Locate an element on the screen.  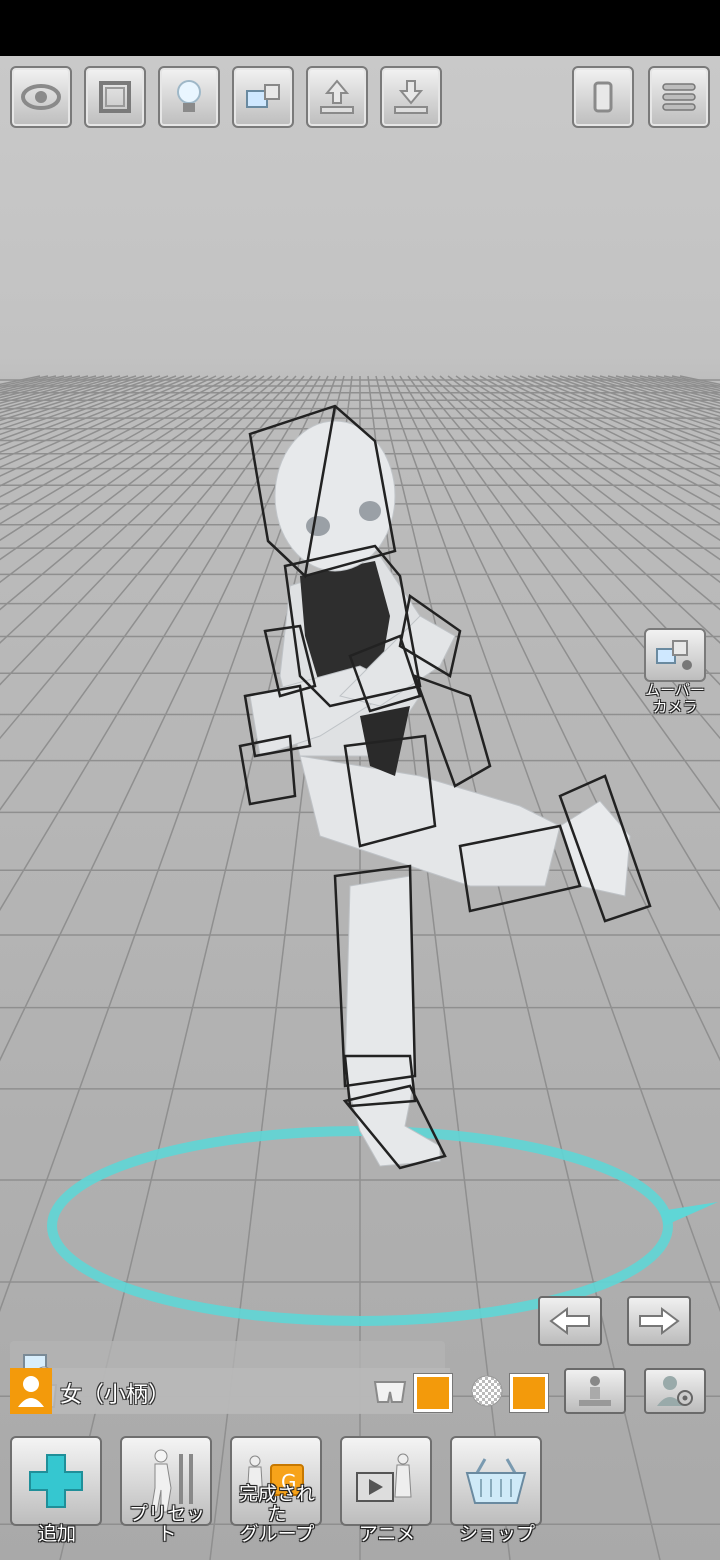
upload-button is located at coordinates (337, 97).